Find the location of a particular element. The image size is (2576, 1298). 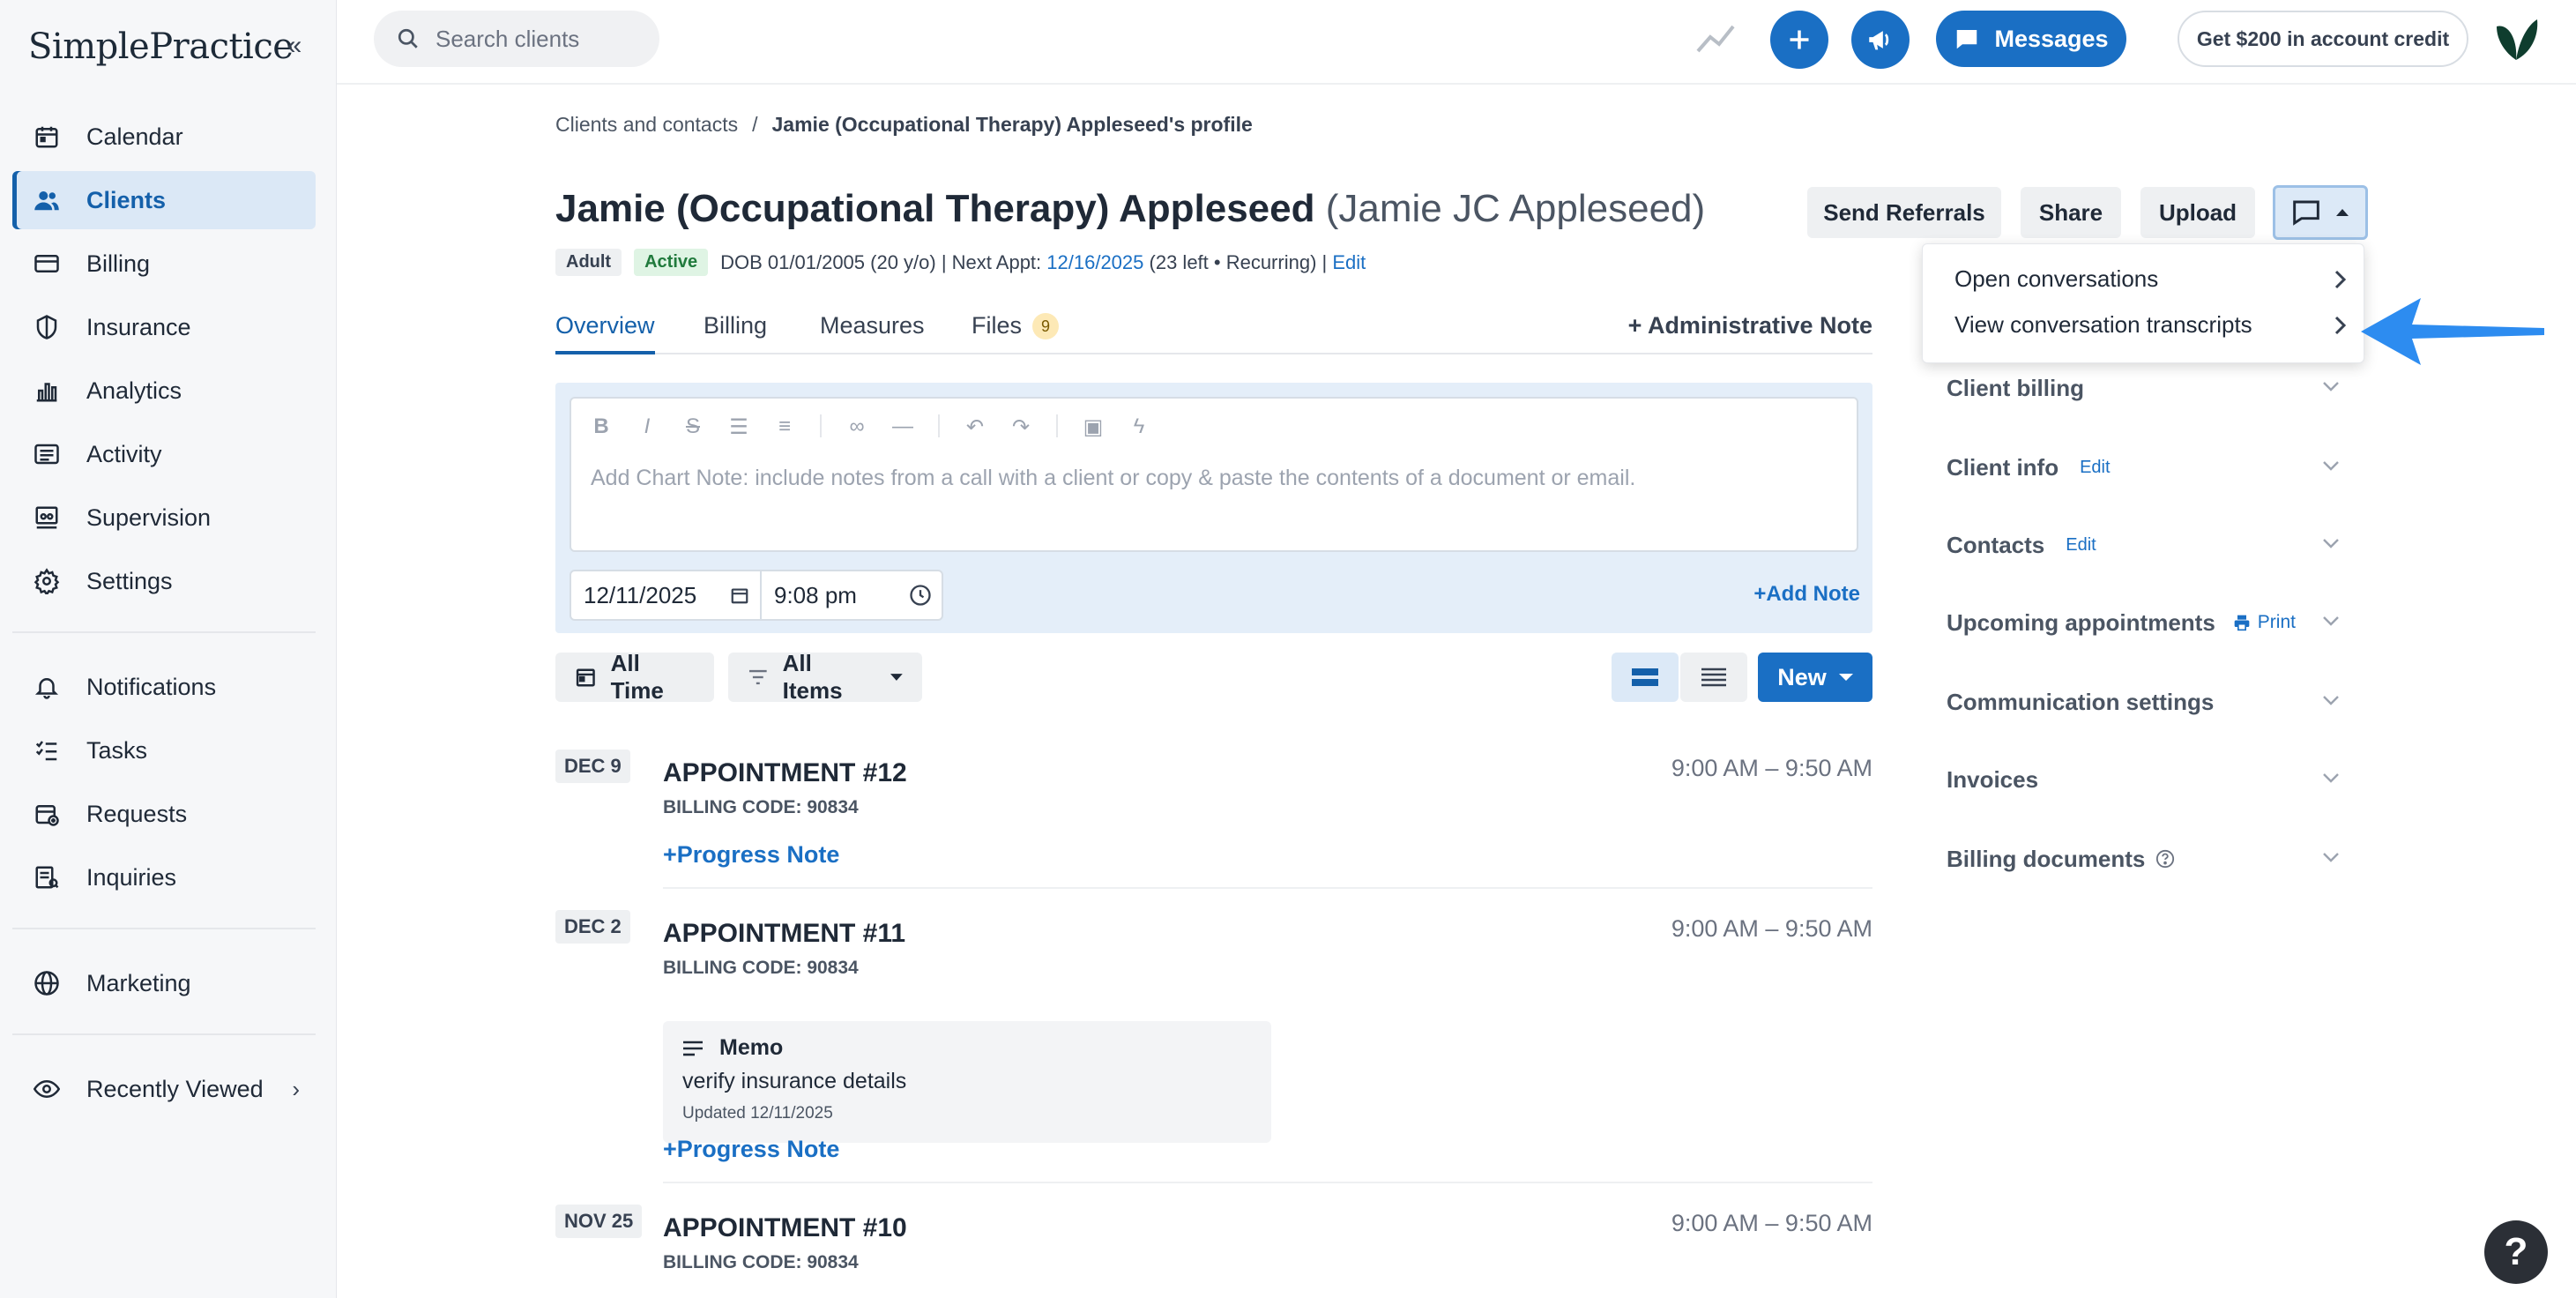

add-button is located at coordinates (1799, 40).